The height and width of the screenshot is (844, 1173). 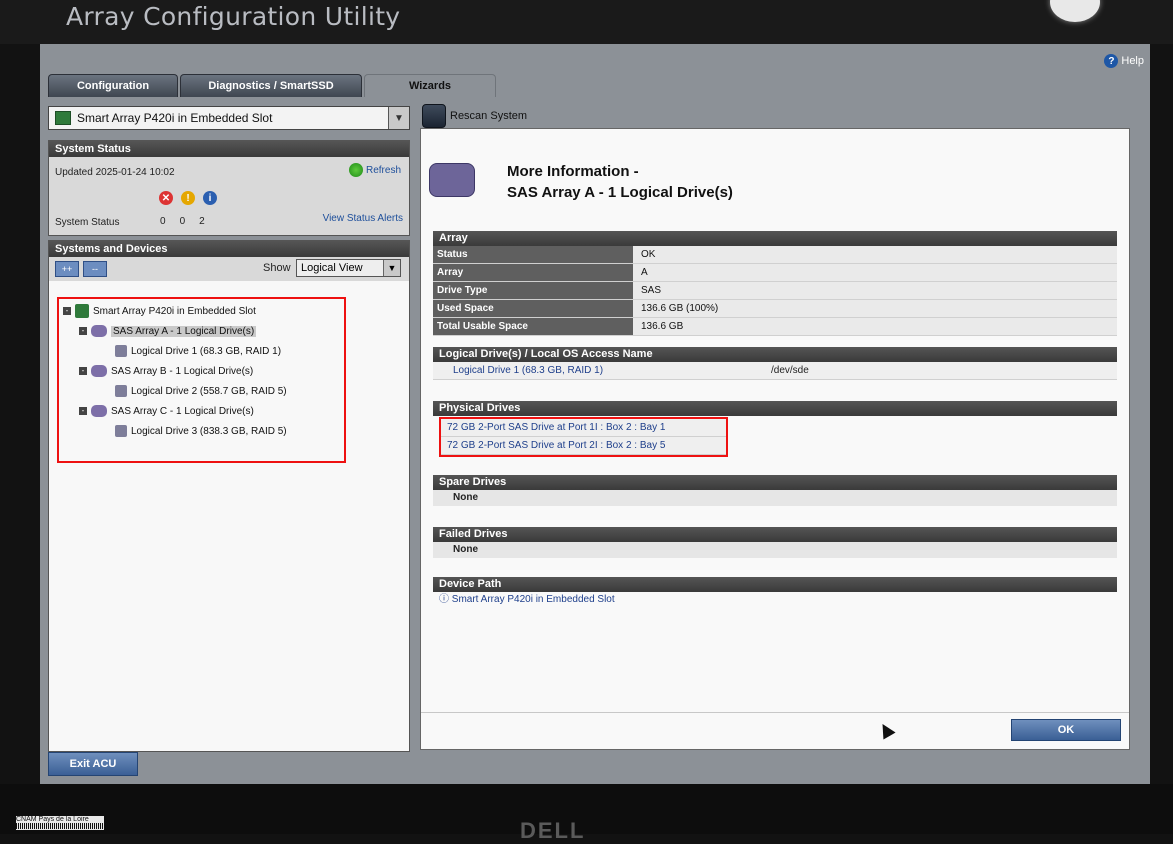 I want to click on collapse-all-button: --, so click(x=95, y=269).